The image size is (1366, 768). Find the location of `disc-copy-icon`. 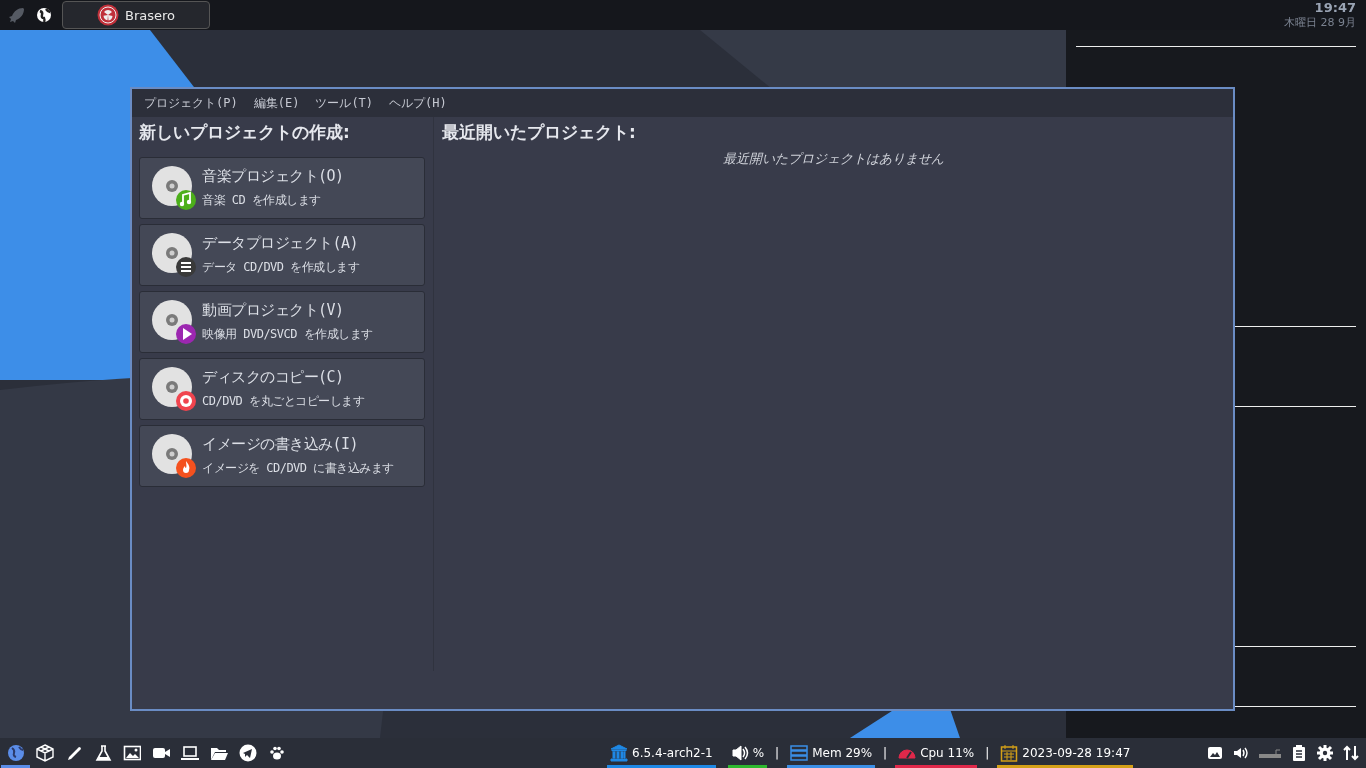

disc-copy-icon is located at coordinates (174, 389).